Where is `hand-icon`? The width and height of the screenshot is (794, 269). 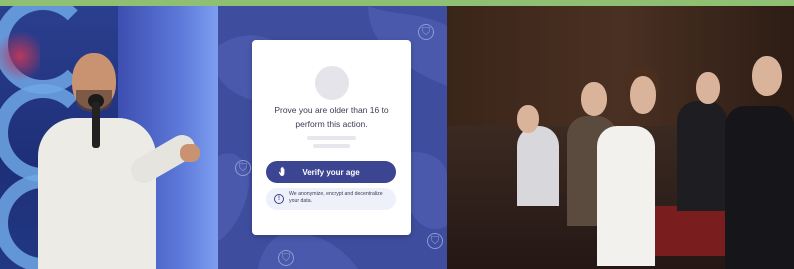 hand-icon is located at coordinates (281, 171).